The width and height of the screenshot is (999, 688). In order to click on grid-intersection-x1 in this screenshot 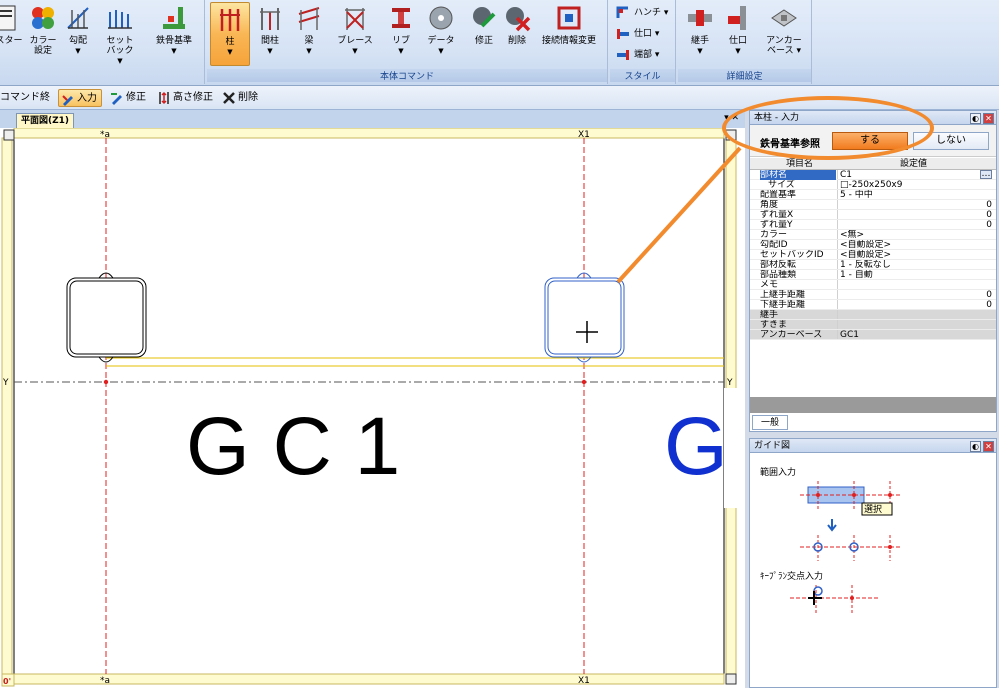, I will do `click(584, 382)`.